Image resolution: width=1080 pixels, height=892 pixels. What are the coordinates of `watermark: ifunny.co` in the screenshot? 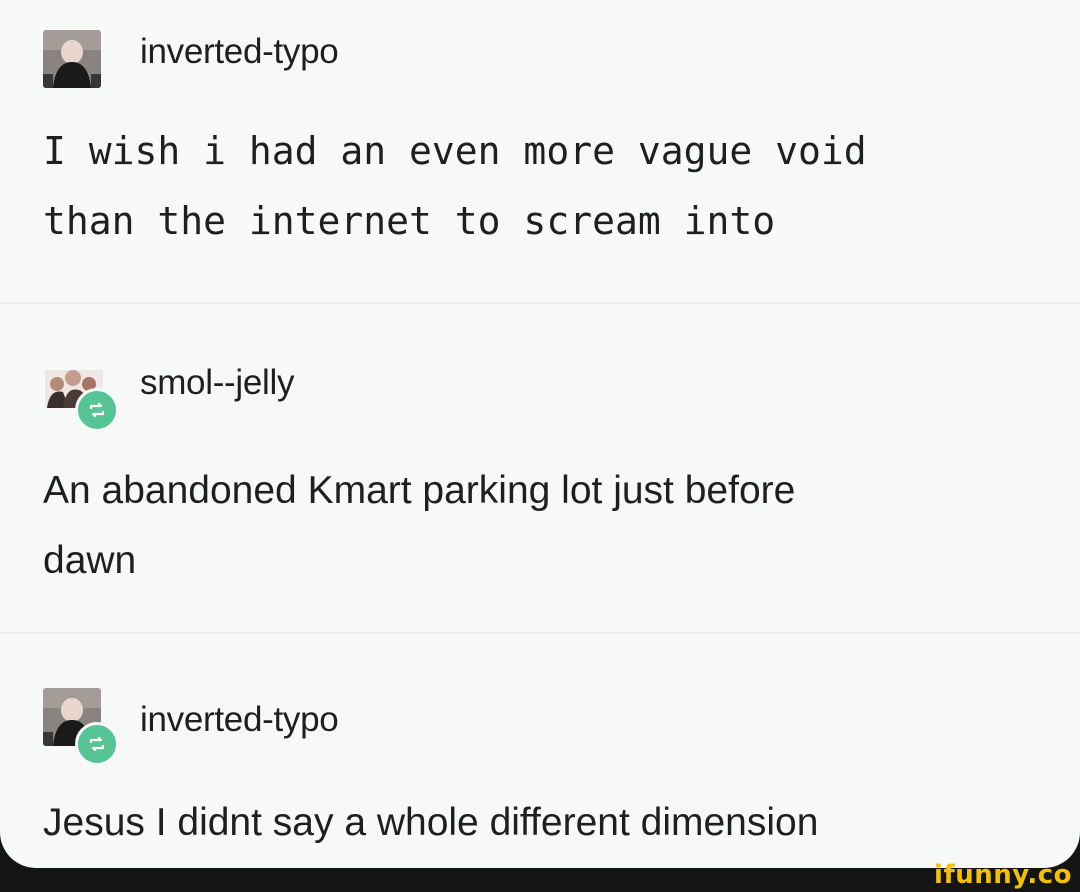 It's located at (1003, 875).